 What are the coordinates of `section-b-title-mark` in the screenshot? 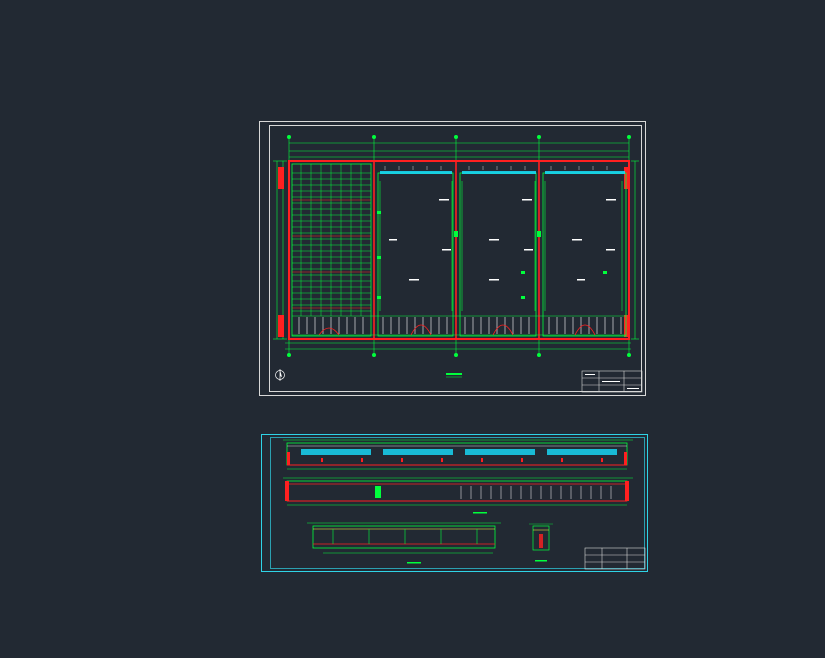 It's located at (480, 513).